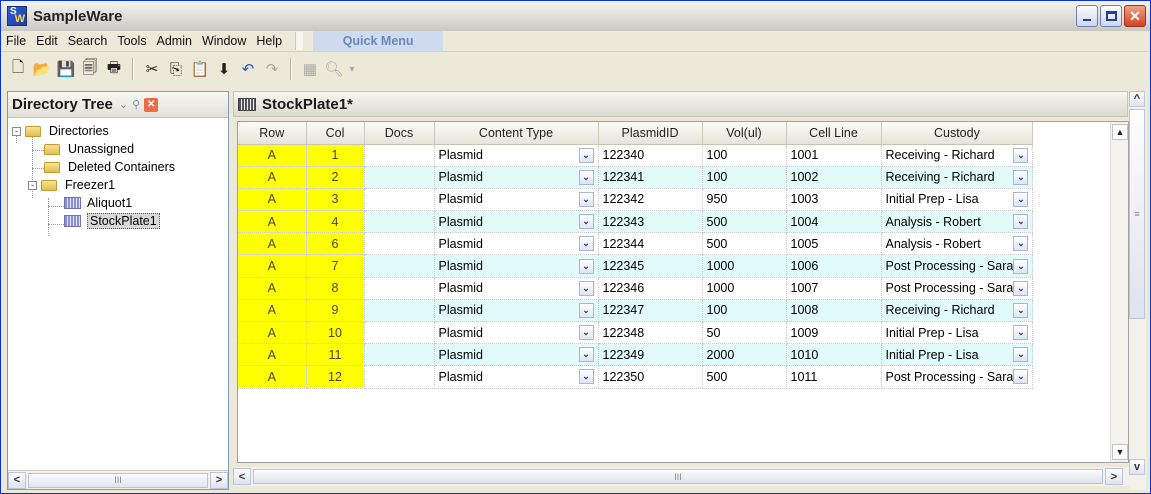 This screenshot has width=1151, height=494. I want to click on cell-col: 7, so click(335, 266).